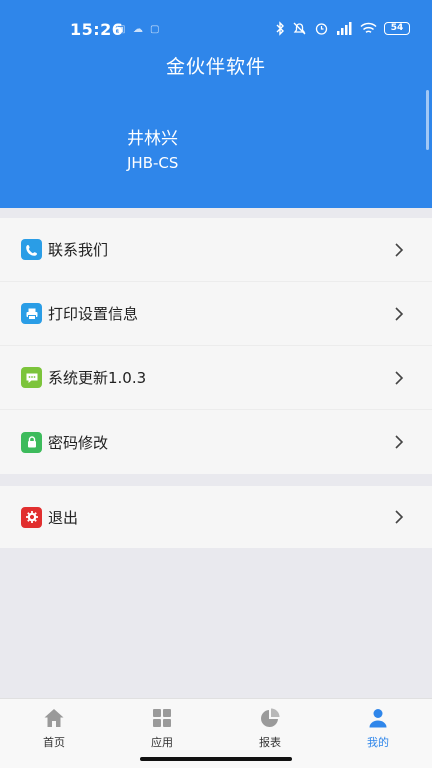  What do you see at coordinates (54, 718) in the screenshot?
I see `home-icon` at bounding box center [54, 718].